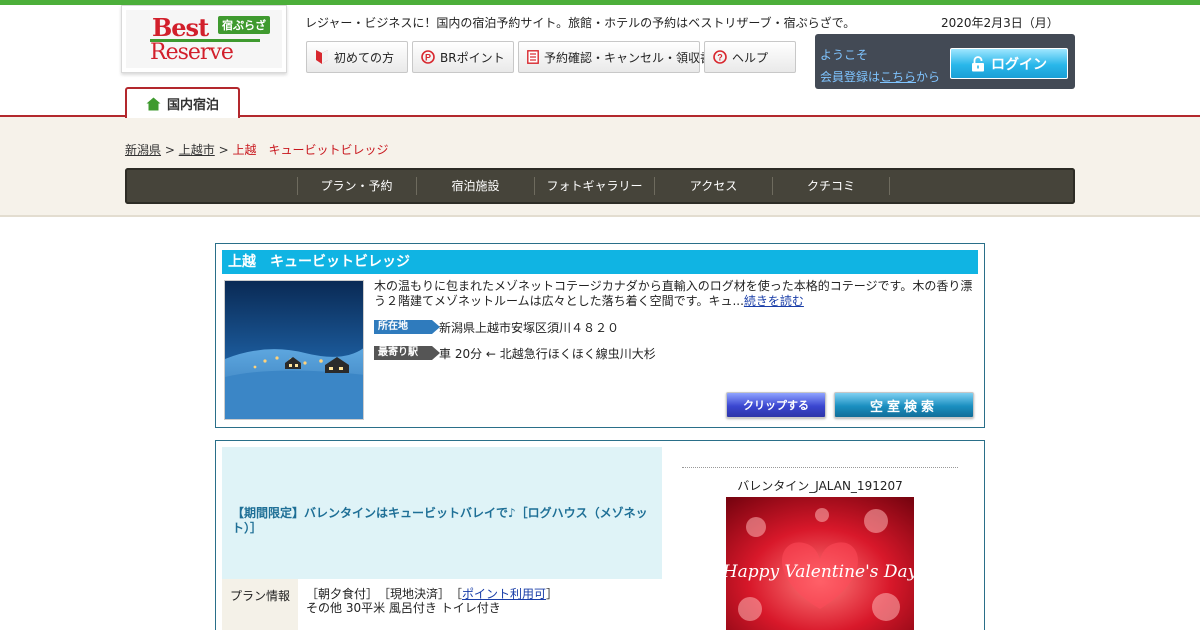 The width and height of the screenshot is (1200, 630). Describe the element at coordinates (310, 150) in the screenshot. I see `breadcrumb-current: 上越 キュービットビレッジ` at that location.